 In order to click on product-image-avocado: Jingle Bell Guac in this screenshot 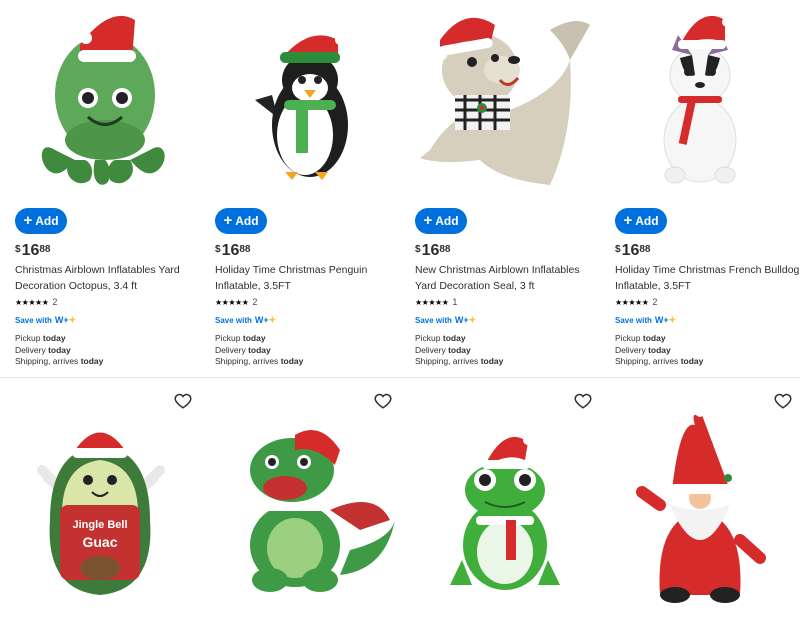, I will do `click(100, 500)`.